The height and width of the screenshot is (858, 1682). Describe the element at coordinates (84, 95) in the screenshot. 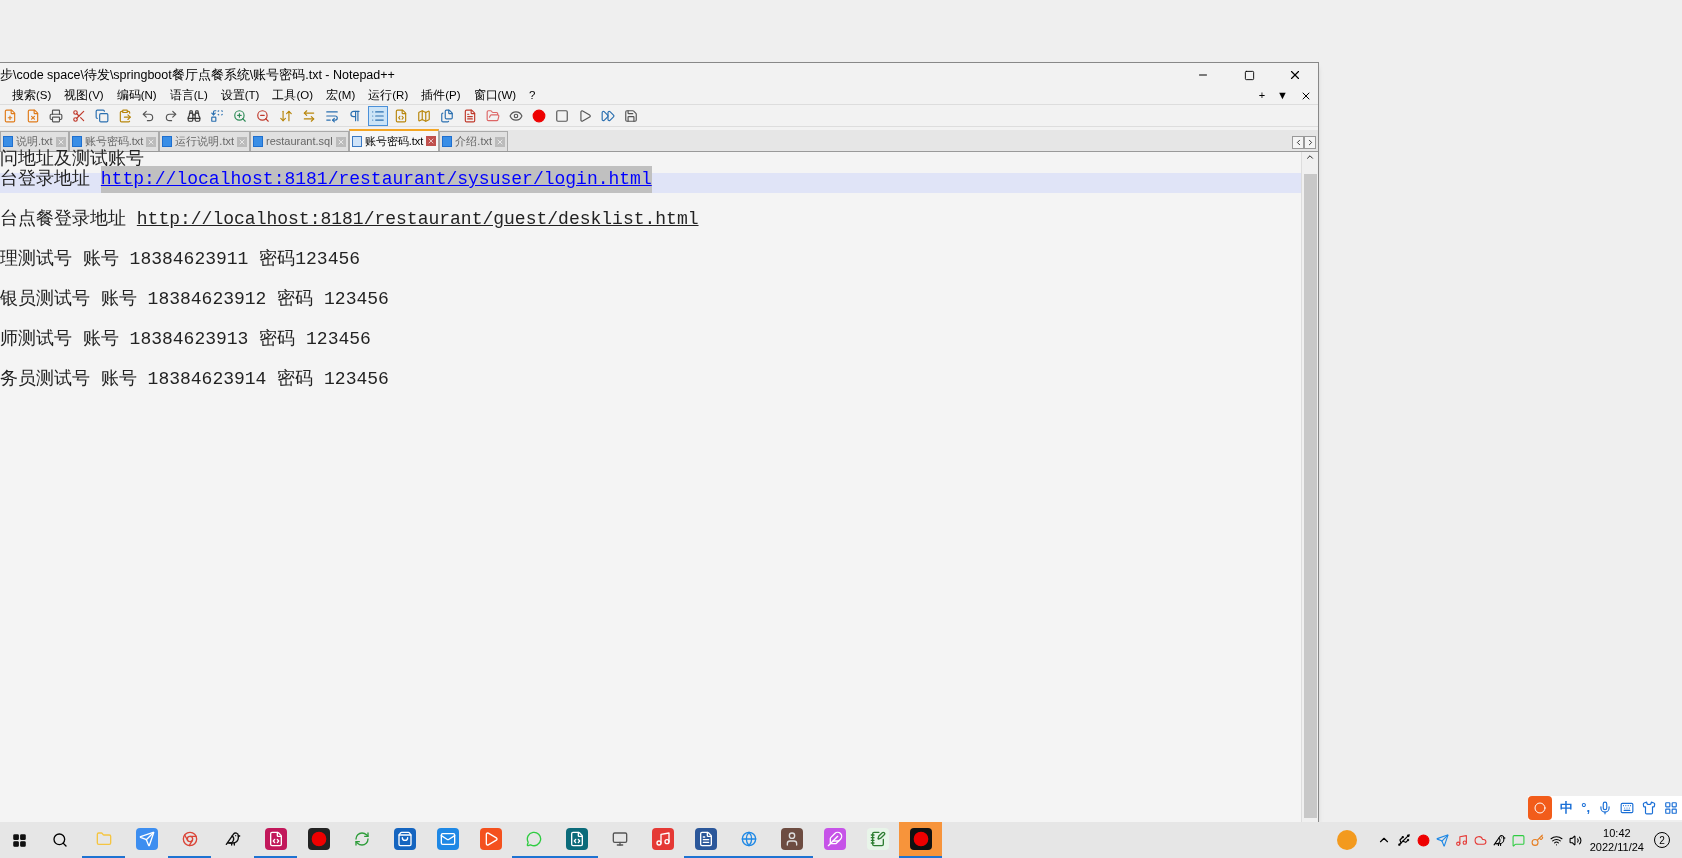

I see `menu-item: 视图(V)` at that location.